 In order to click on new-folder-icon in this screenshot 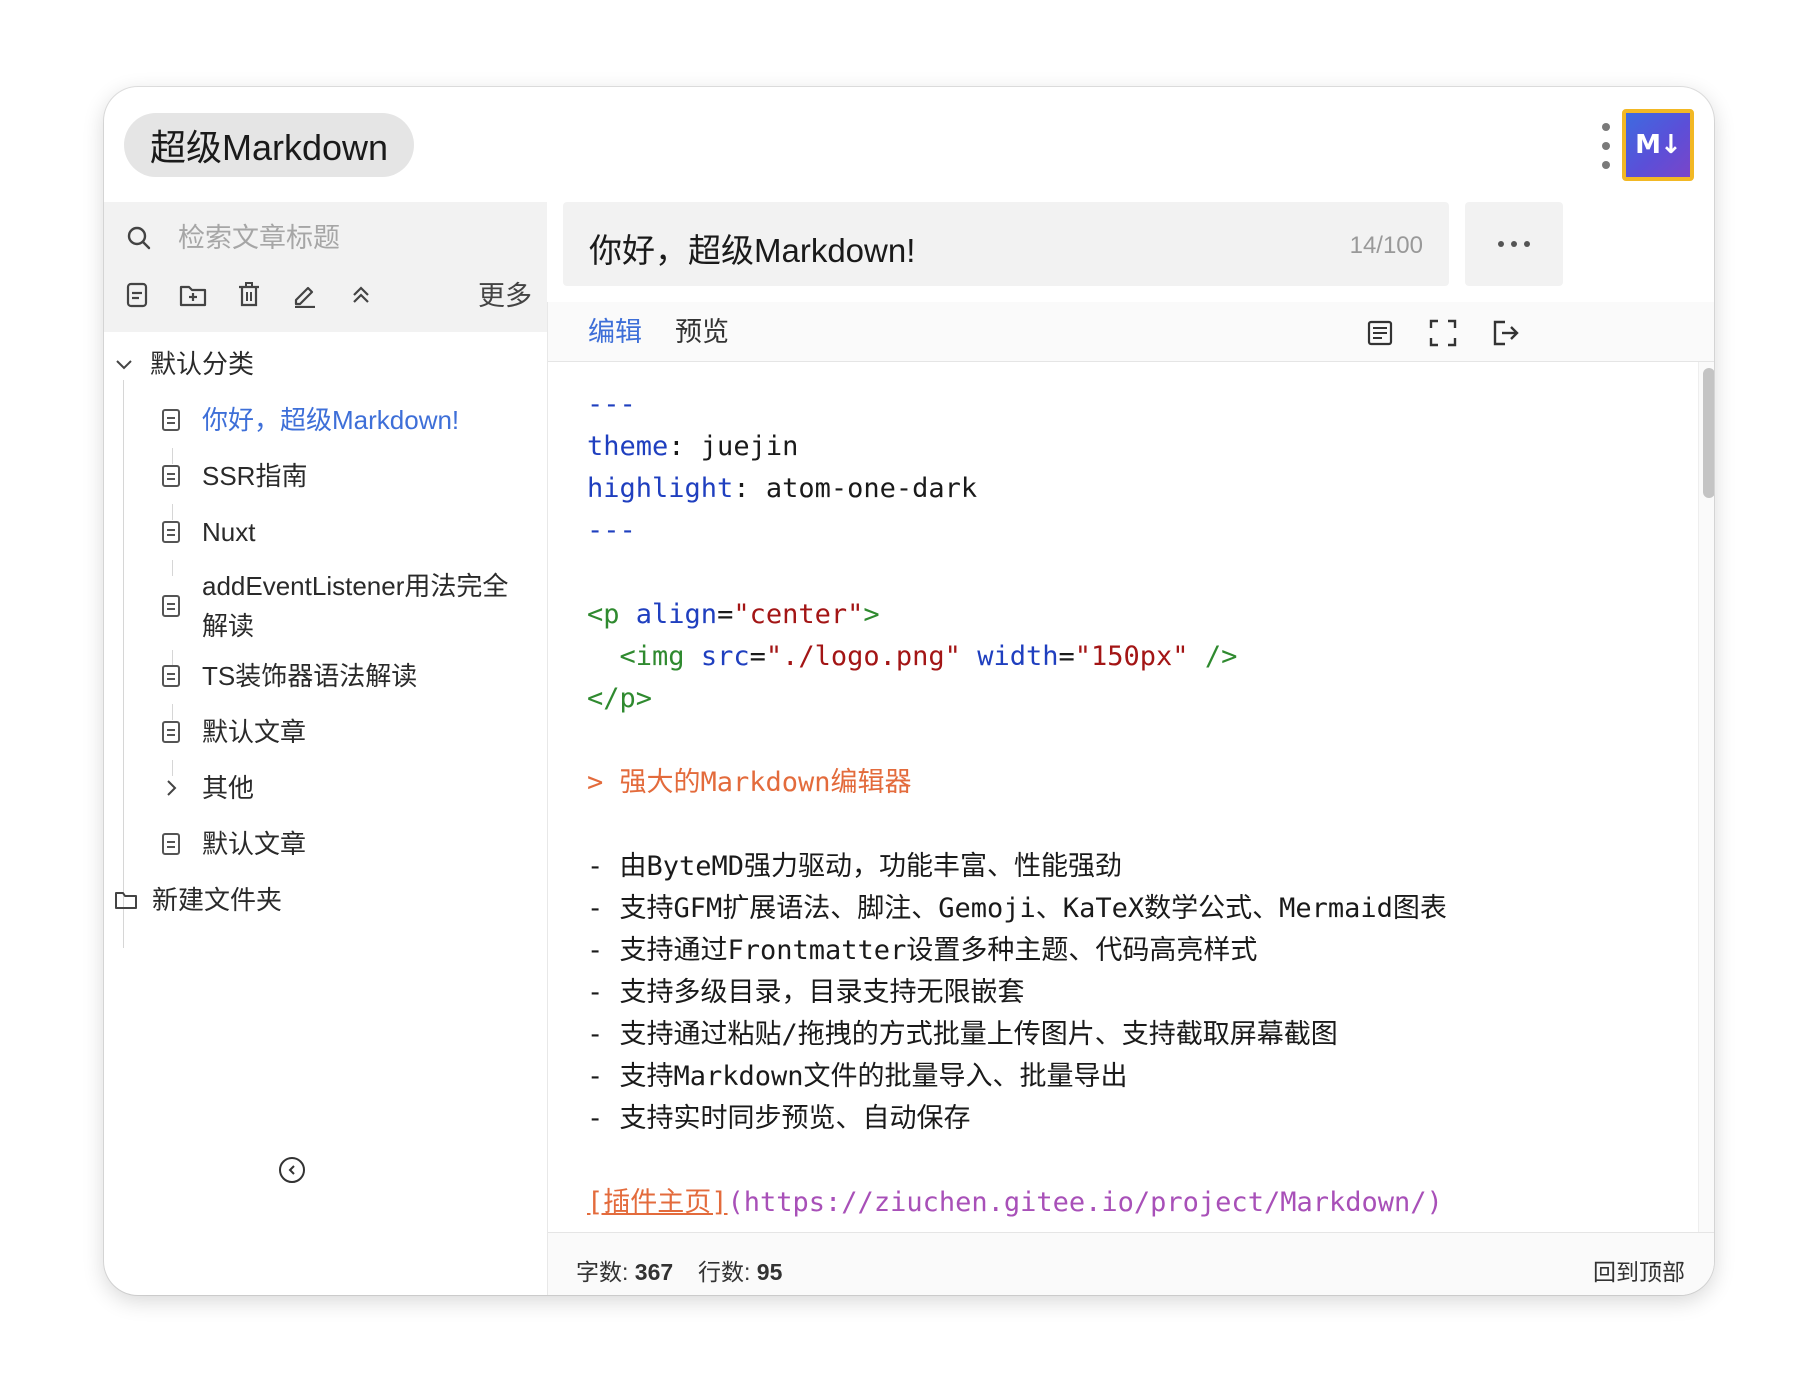, I will do `click(193, 295)`.